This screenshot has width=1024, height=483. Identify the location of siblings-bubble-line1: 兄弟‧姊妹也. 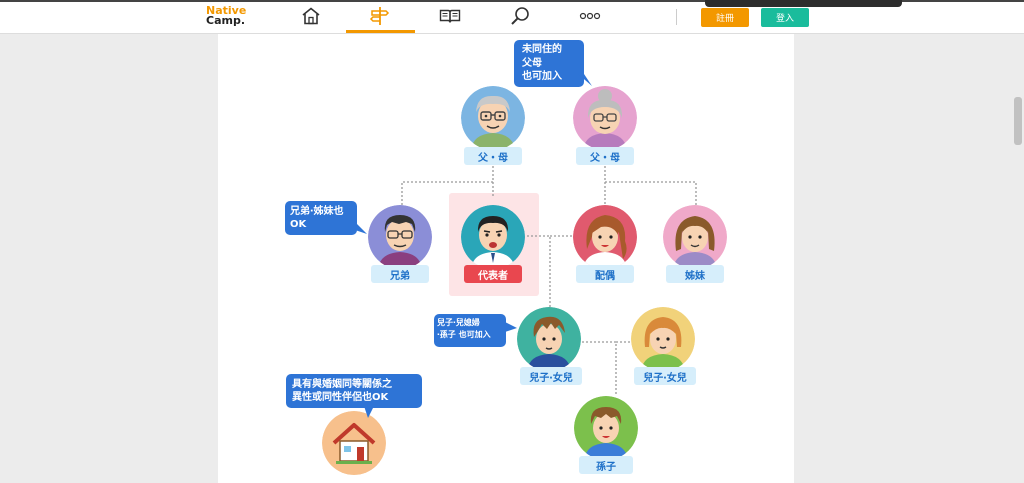
(317, 211).